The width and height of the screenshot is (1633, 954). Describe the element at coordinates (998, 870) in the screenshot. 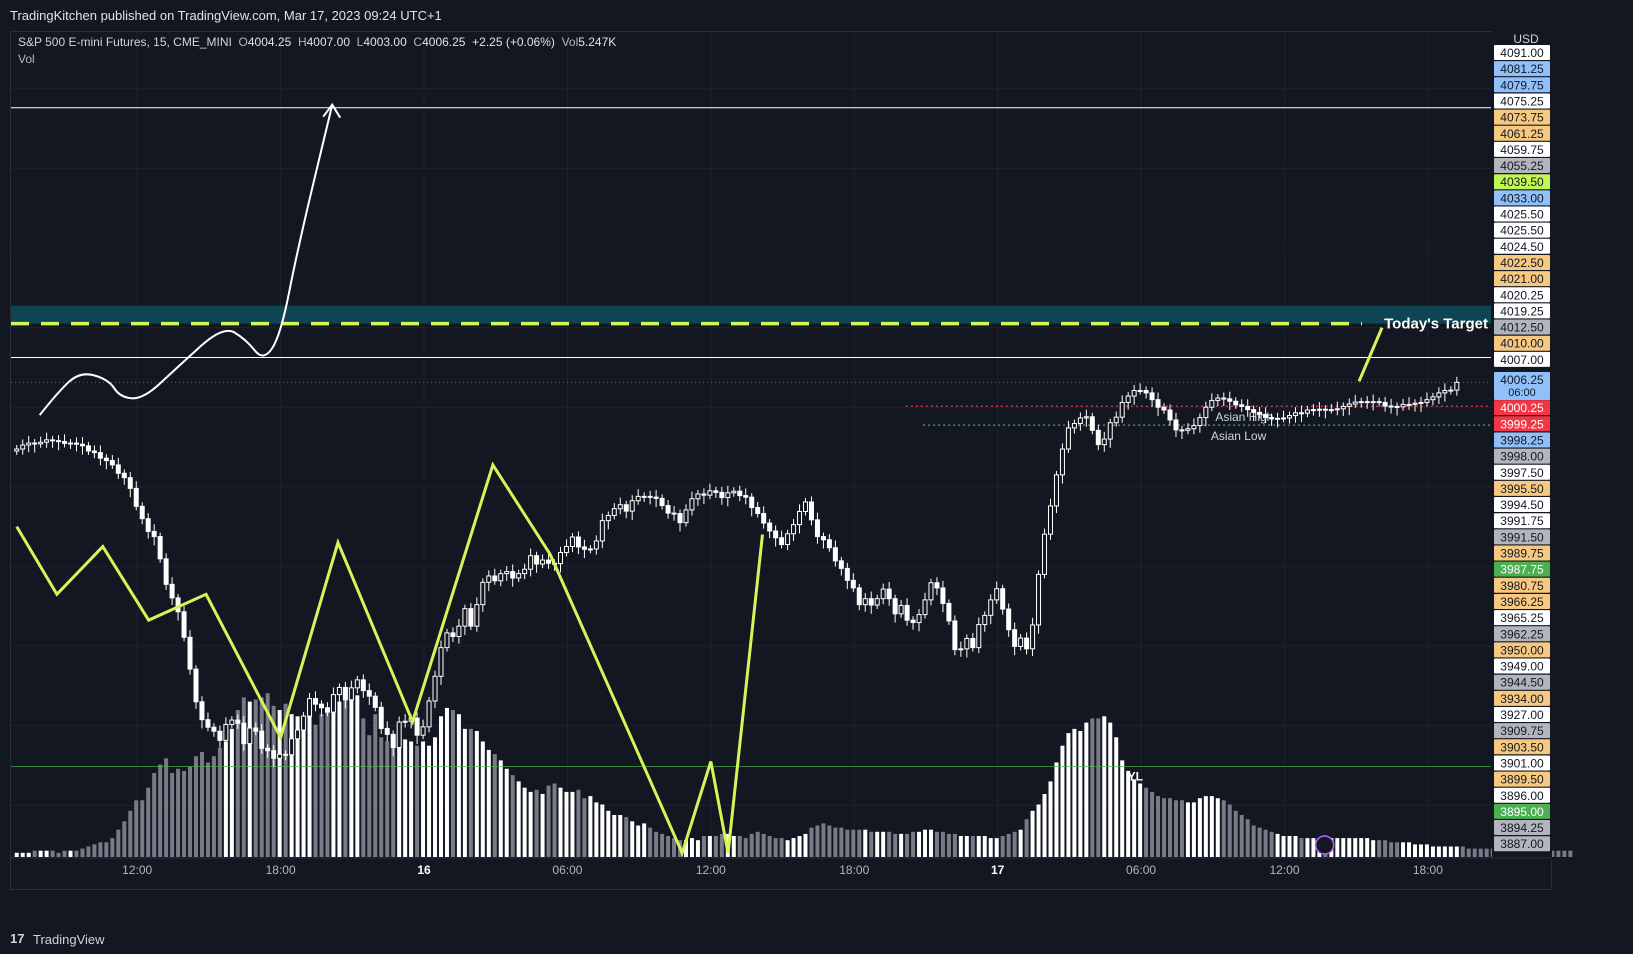

I see `time-axis-label: 17` at that location.